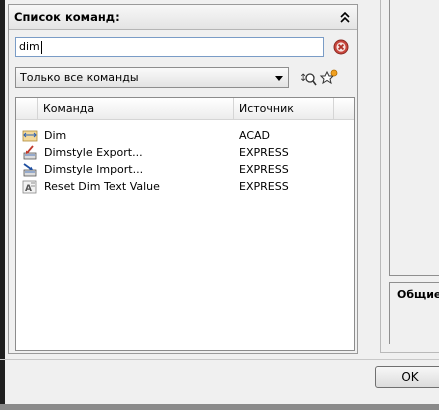  Describe the element at coordinates (185, 169) in the screenshot. I see `list-item: Dimstyle Import... EXPRESS` at that location.